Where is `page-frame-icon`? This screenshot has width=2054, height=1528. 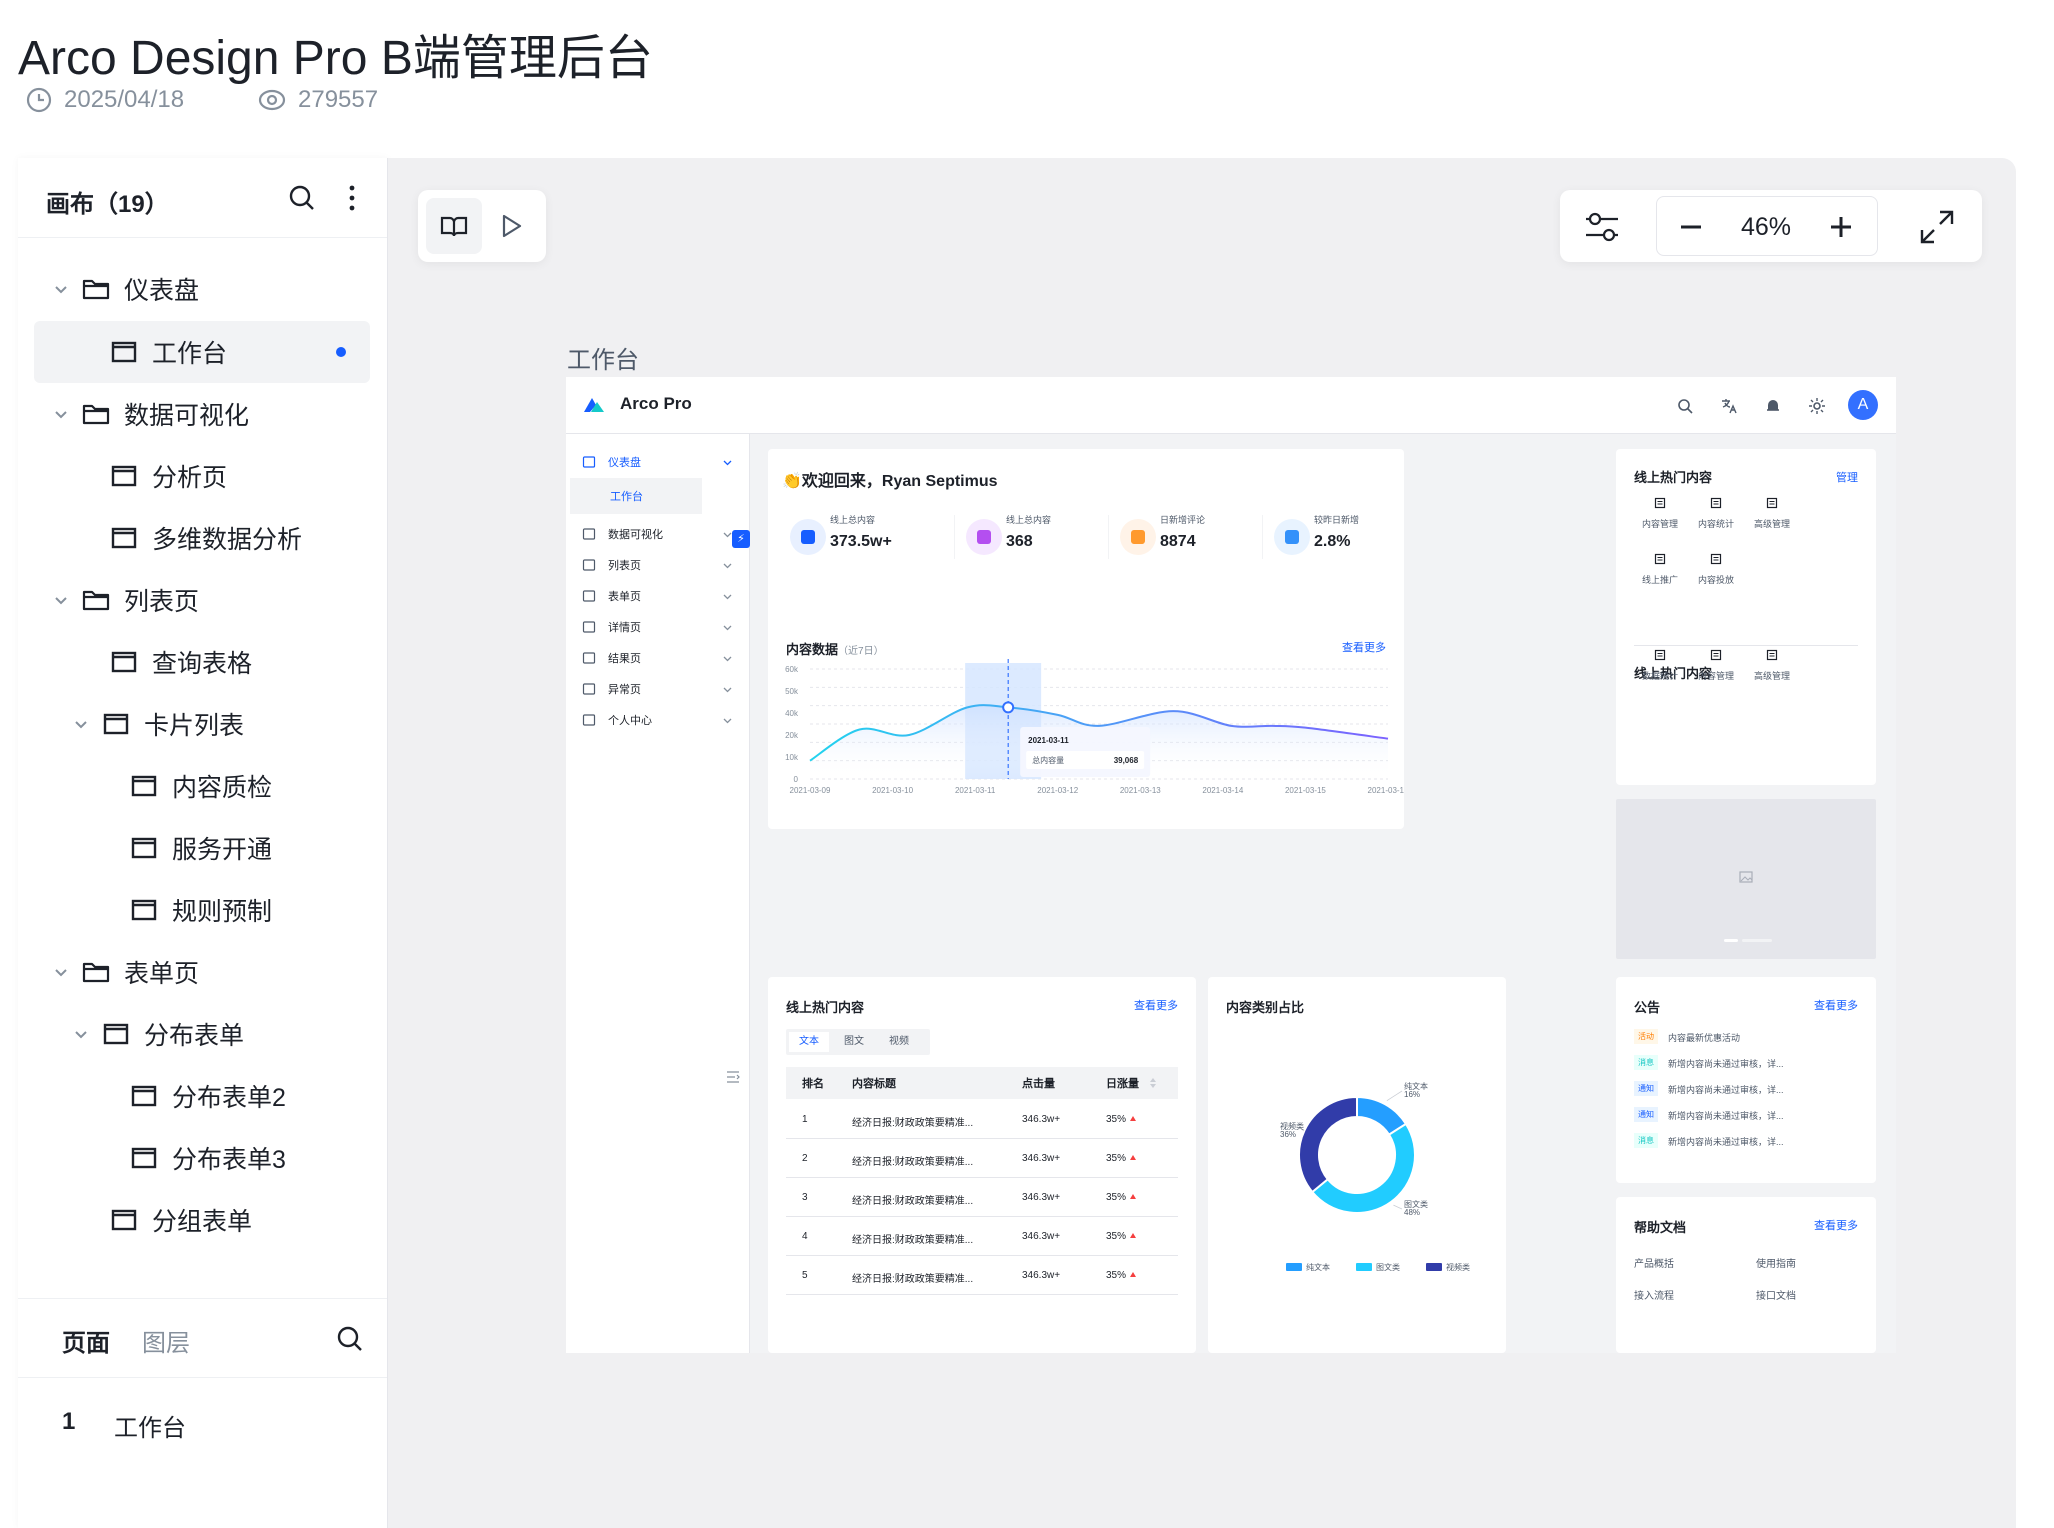
page-frame-icon is located at coordinates (124, 538).